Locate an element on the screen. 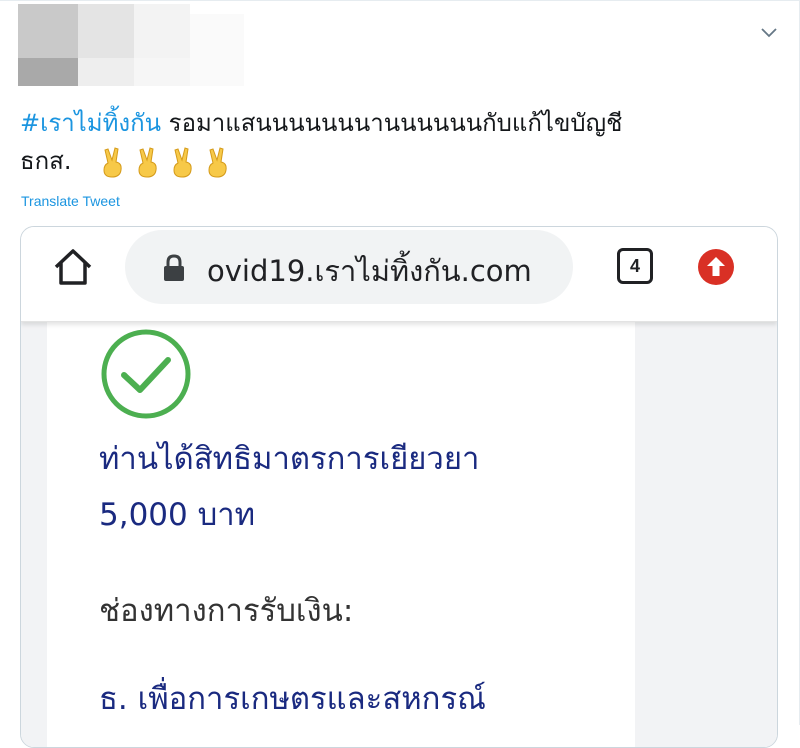  tweet-text-line1: รอมาแสนนนนนนนานนนนนนกับแก้ไขบัญชี is located at coordinates (392, 123).